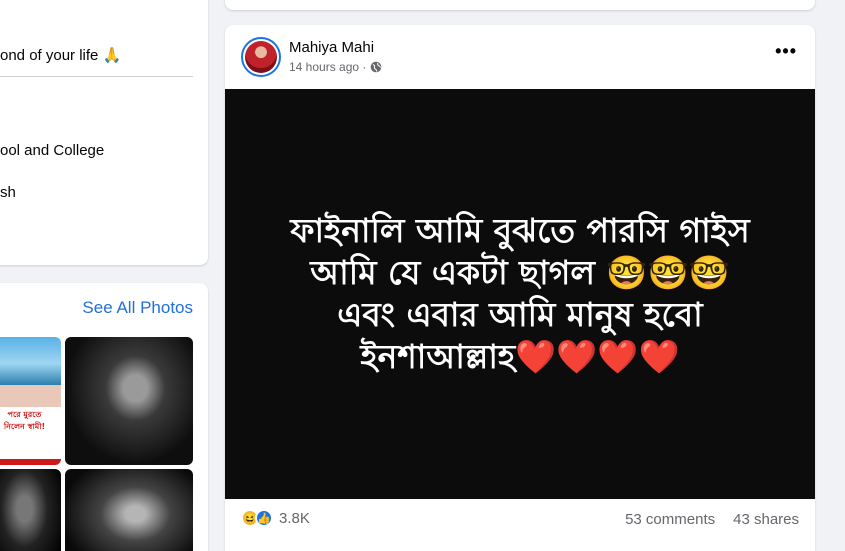  I want to click on post-author-name: Mahiya Mahi, so click(331, 47).